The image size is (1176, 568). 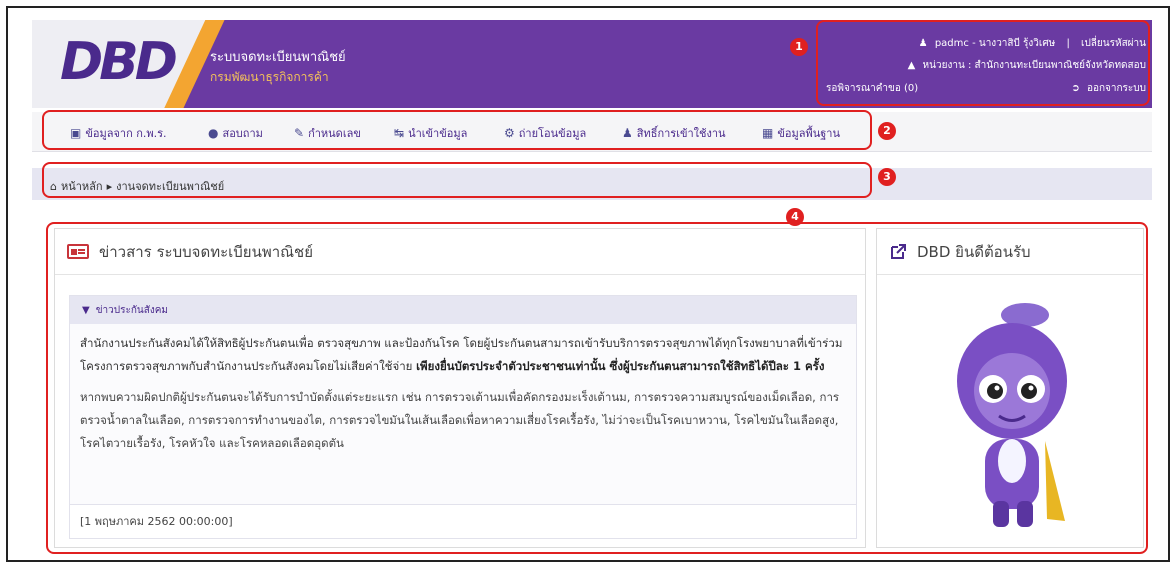 What do you see at coordinates (235, 133) in the screenshot?
I see `nav-item-inquiry: ● สอบถาม` at bounding box center [235, 133].